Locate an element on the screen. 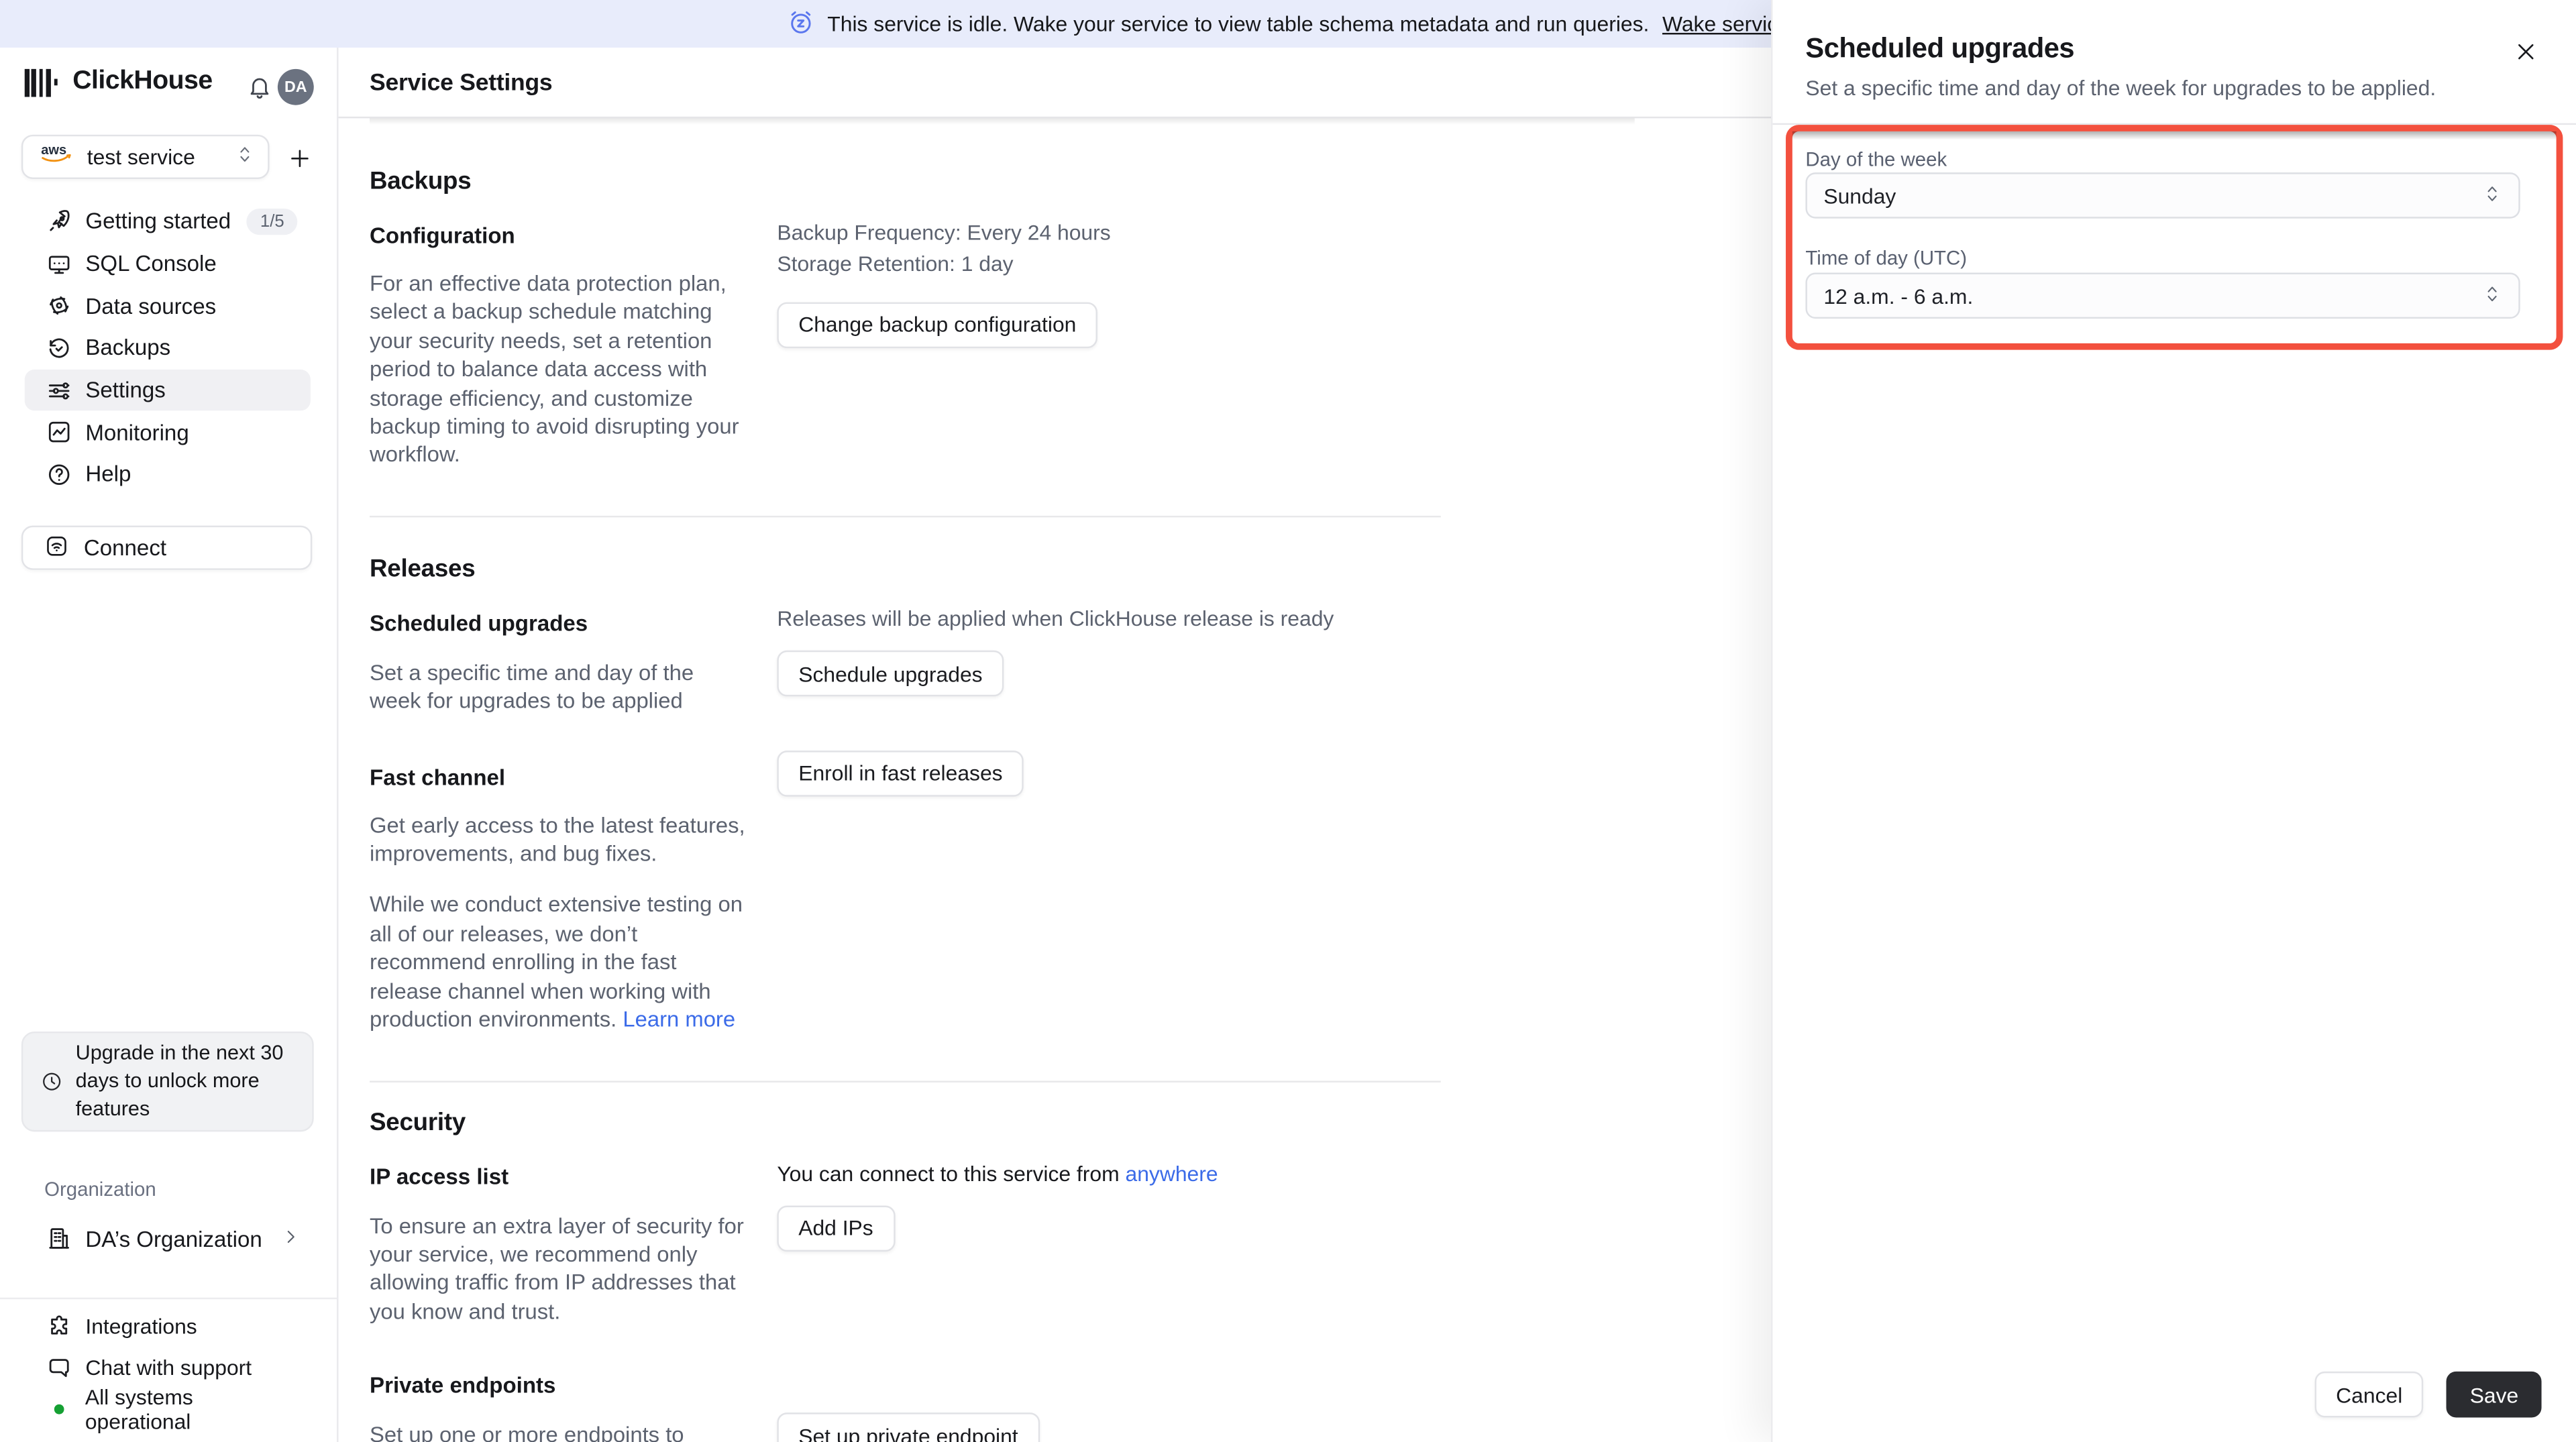  time-of-day-label: Time of day (UTC) is located at coordinates (1886, 258).